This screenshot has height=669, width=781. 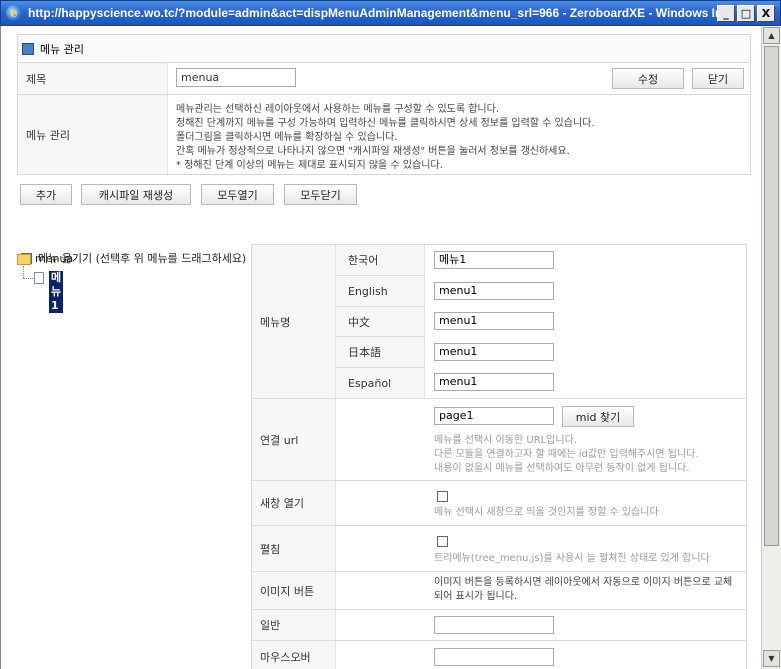 I want to click on menu-name-input-es: menu1, so click(x=494, y=382).